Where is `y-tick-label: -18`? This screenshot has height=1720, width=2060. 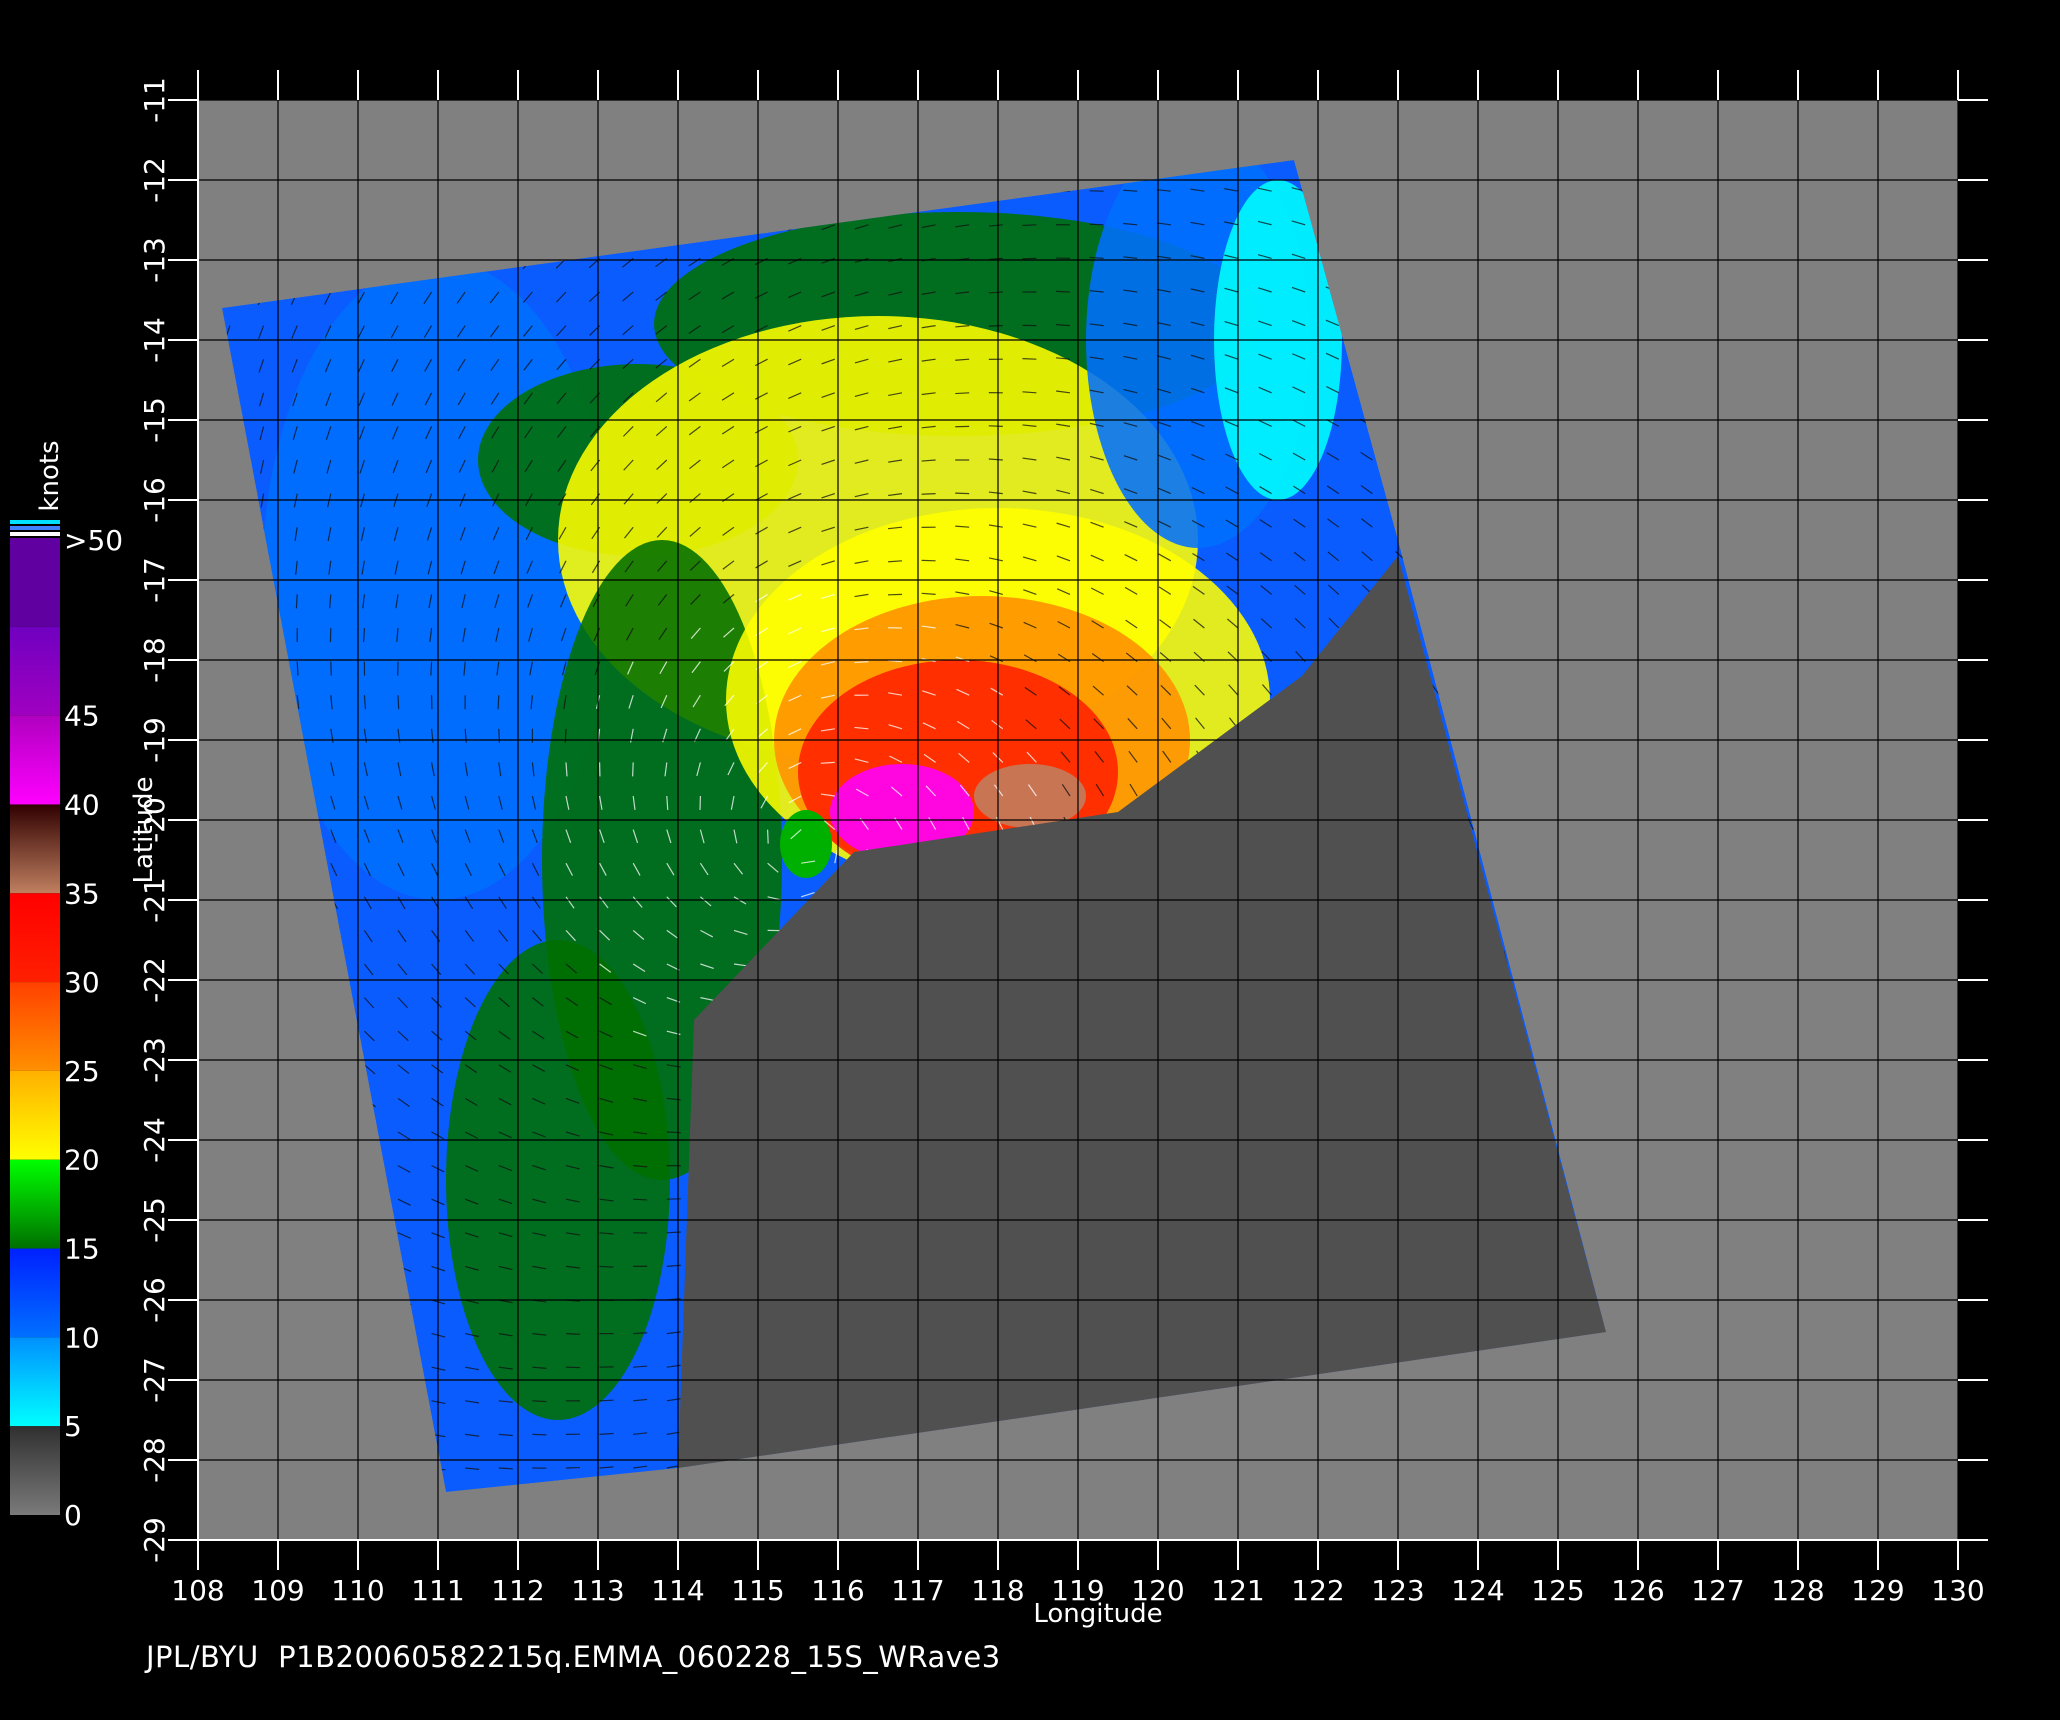
y-tick-label: -18 is located at coordinates (154, 660).